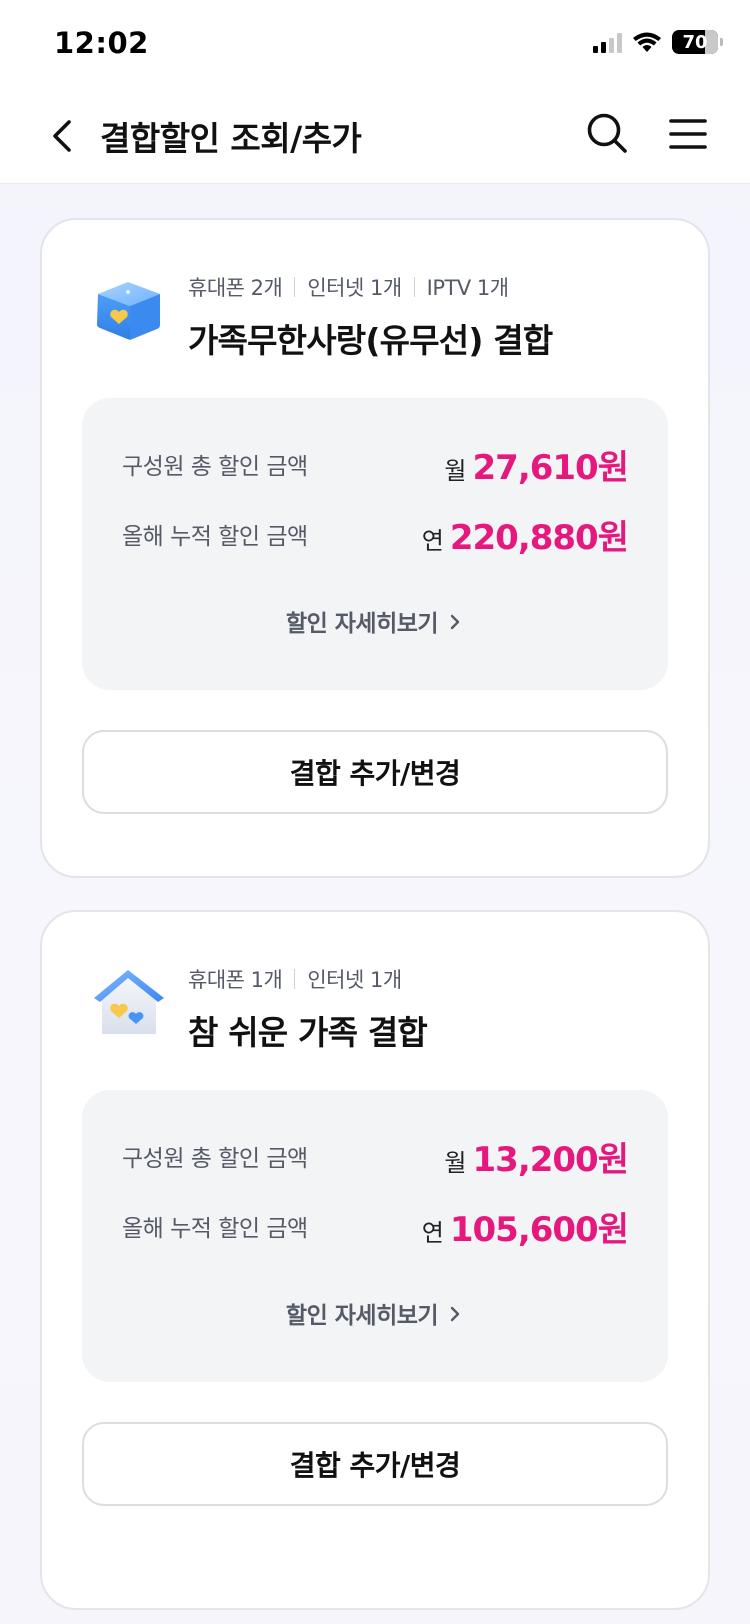 The width and height of the screenshot is (750, 1624). Describe the element at coordinates (370, 340) in the screenshot. I see `bundle-title: 가족무한사랑(유무선) 결합` at that location.